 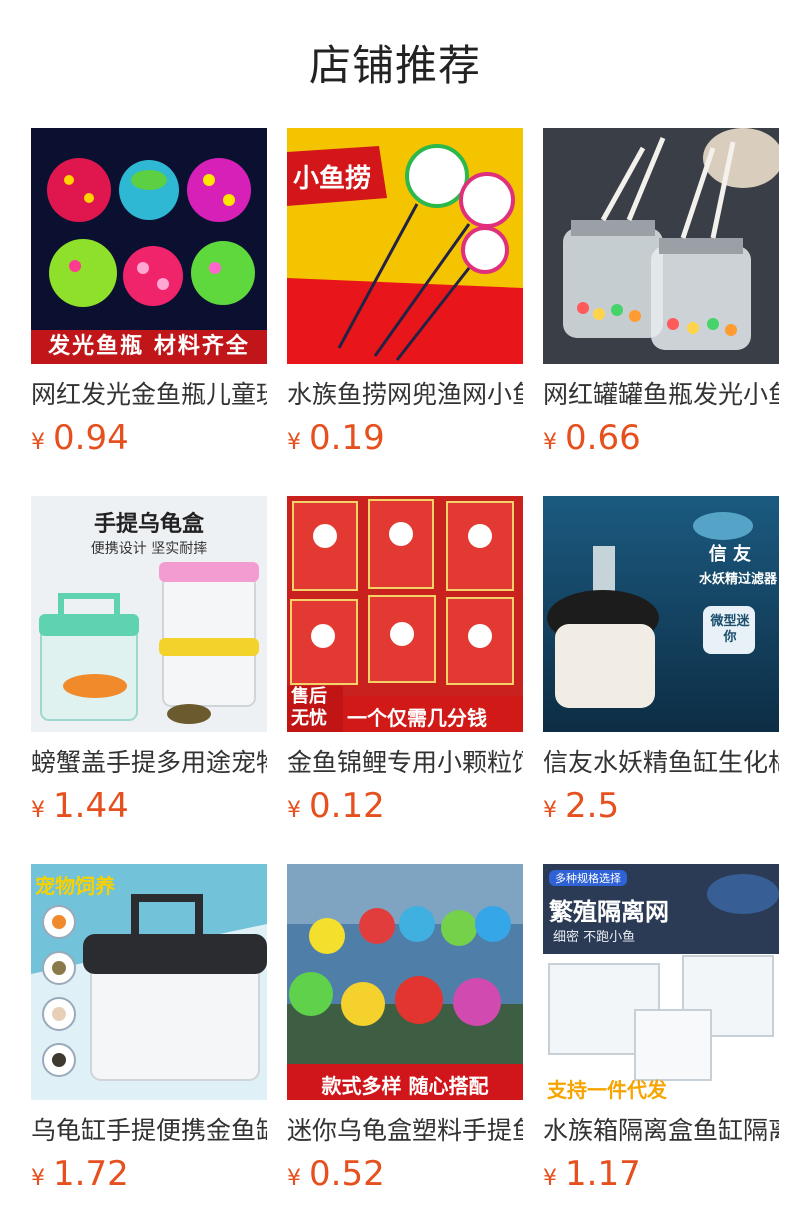 I want to click on product-card: 宠物饲养 乌龟缸手提便携金鱼缸 ¥ 1.72, so click(x=149, y=1048).